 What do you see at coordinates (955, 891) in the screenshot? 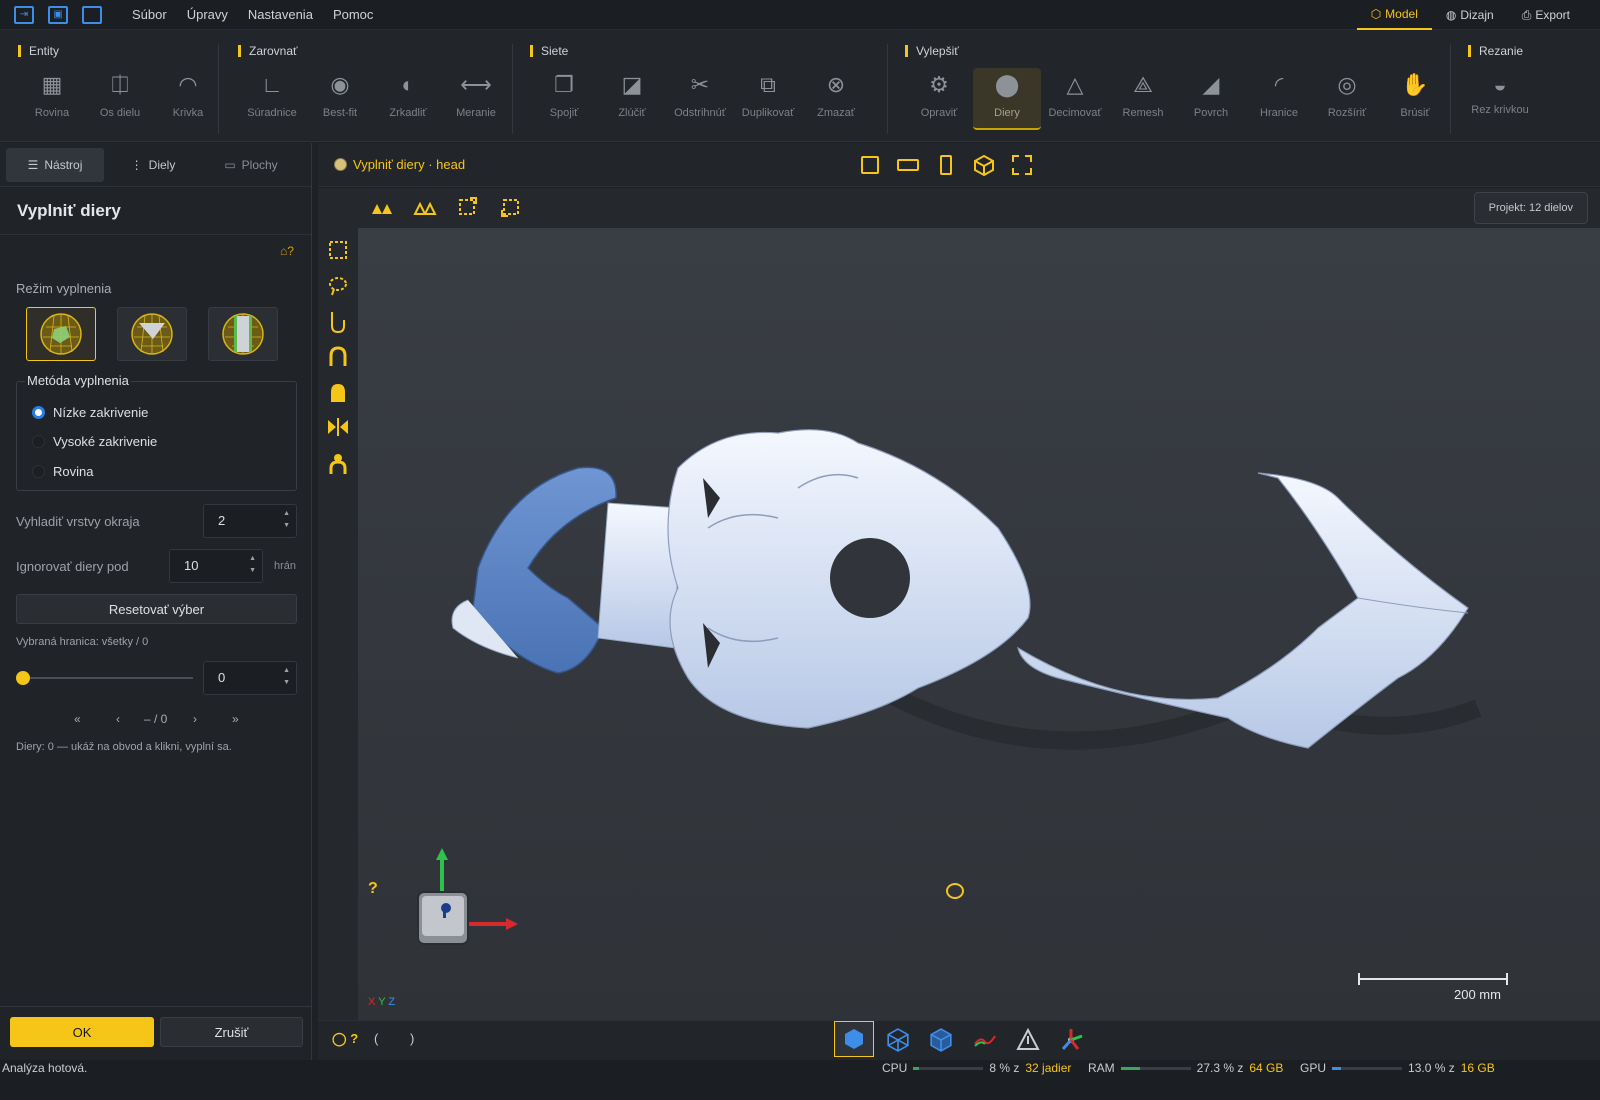
I see `pivot-circle-icon` at bounding box center [955, 891].